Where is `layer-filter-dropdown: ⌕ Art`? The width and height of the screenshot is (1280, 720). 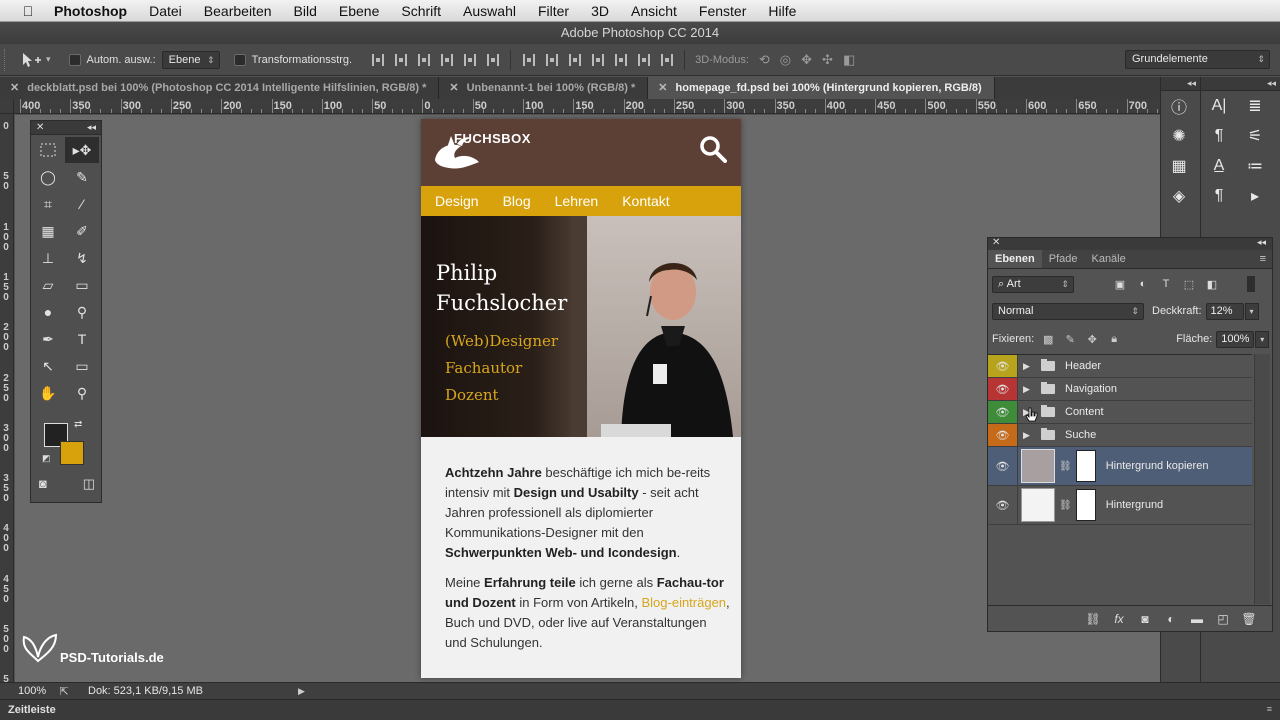 layer-filter-dropdown: ⌕ Art is located at coordinates (1033, 284).